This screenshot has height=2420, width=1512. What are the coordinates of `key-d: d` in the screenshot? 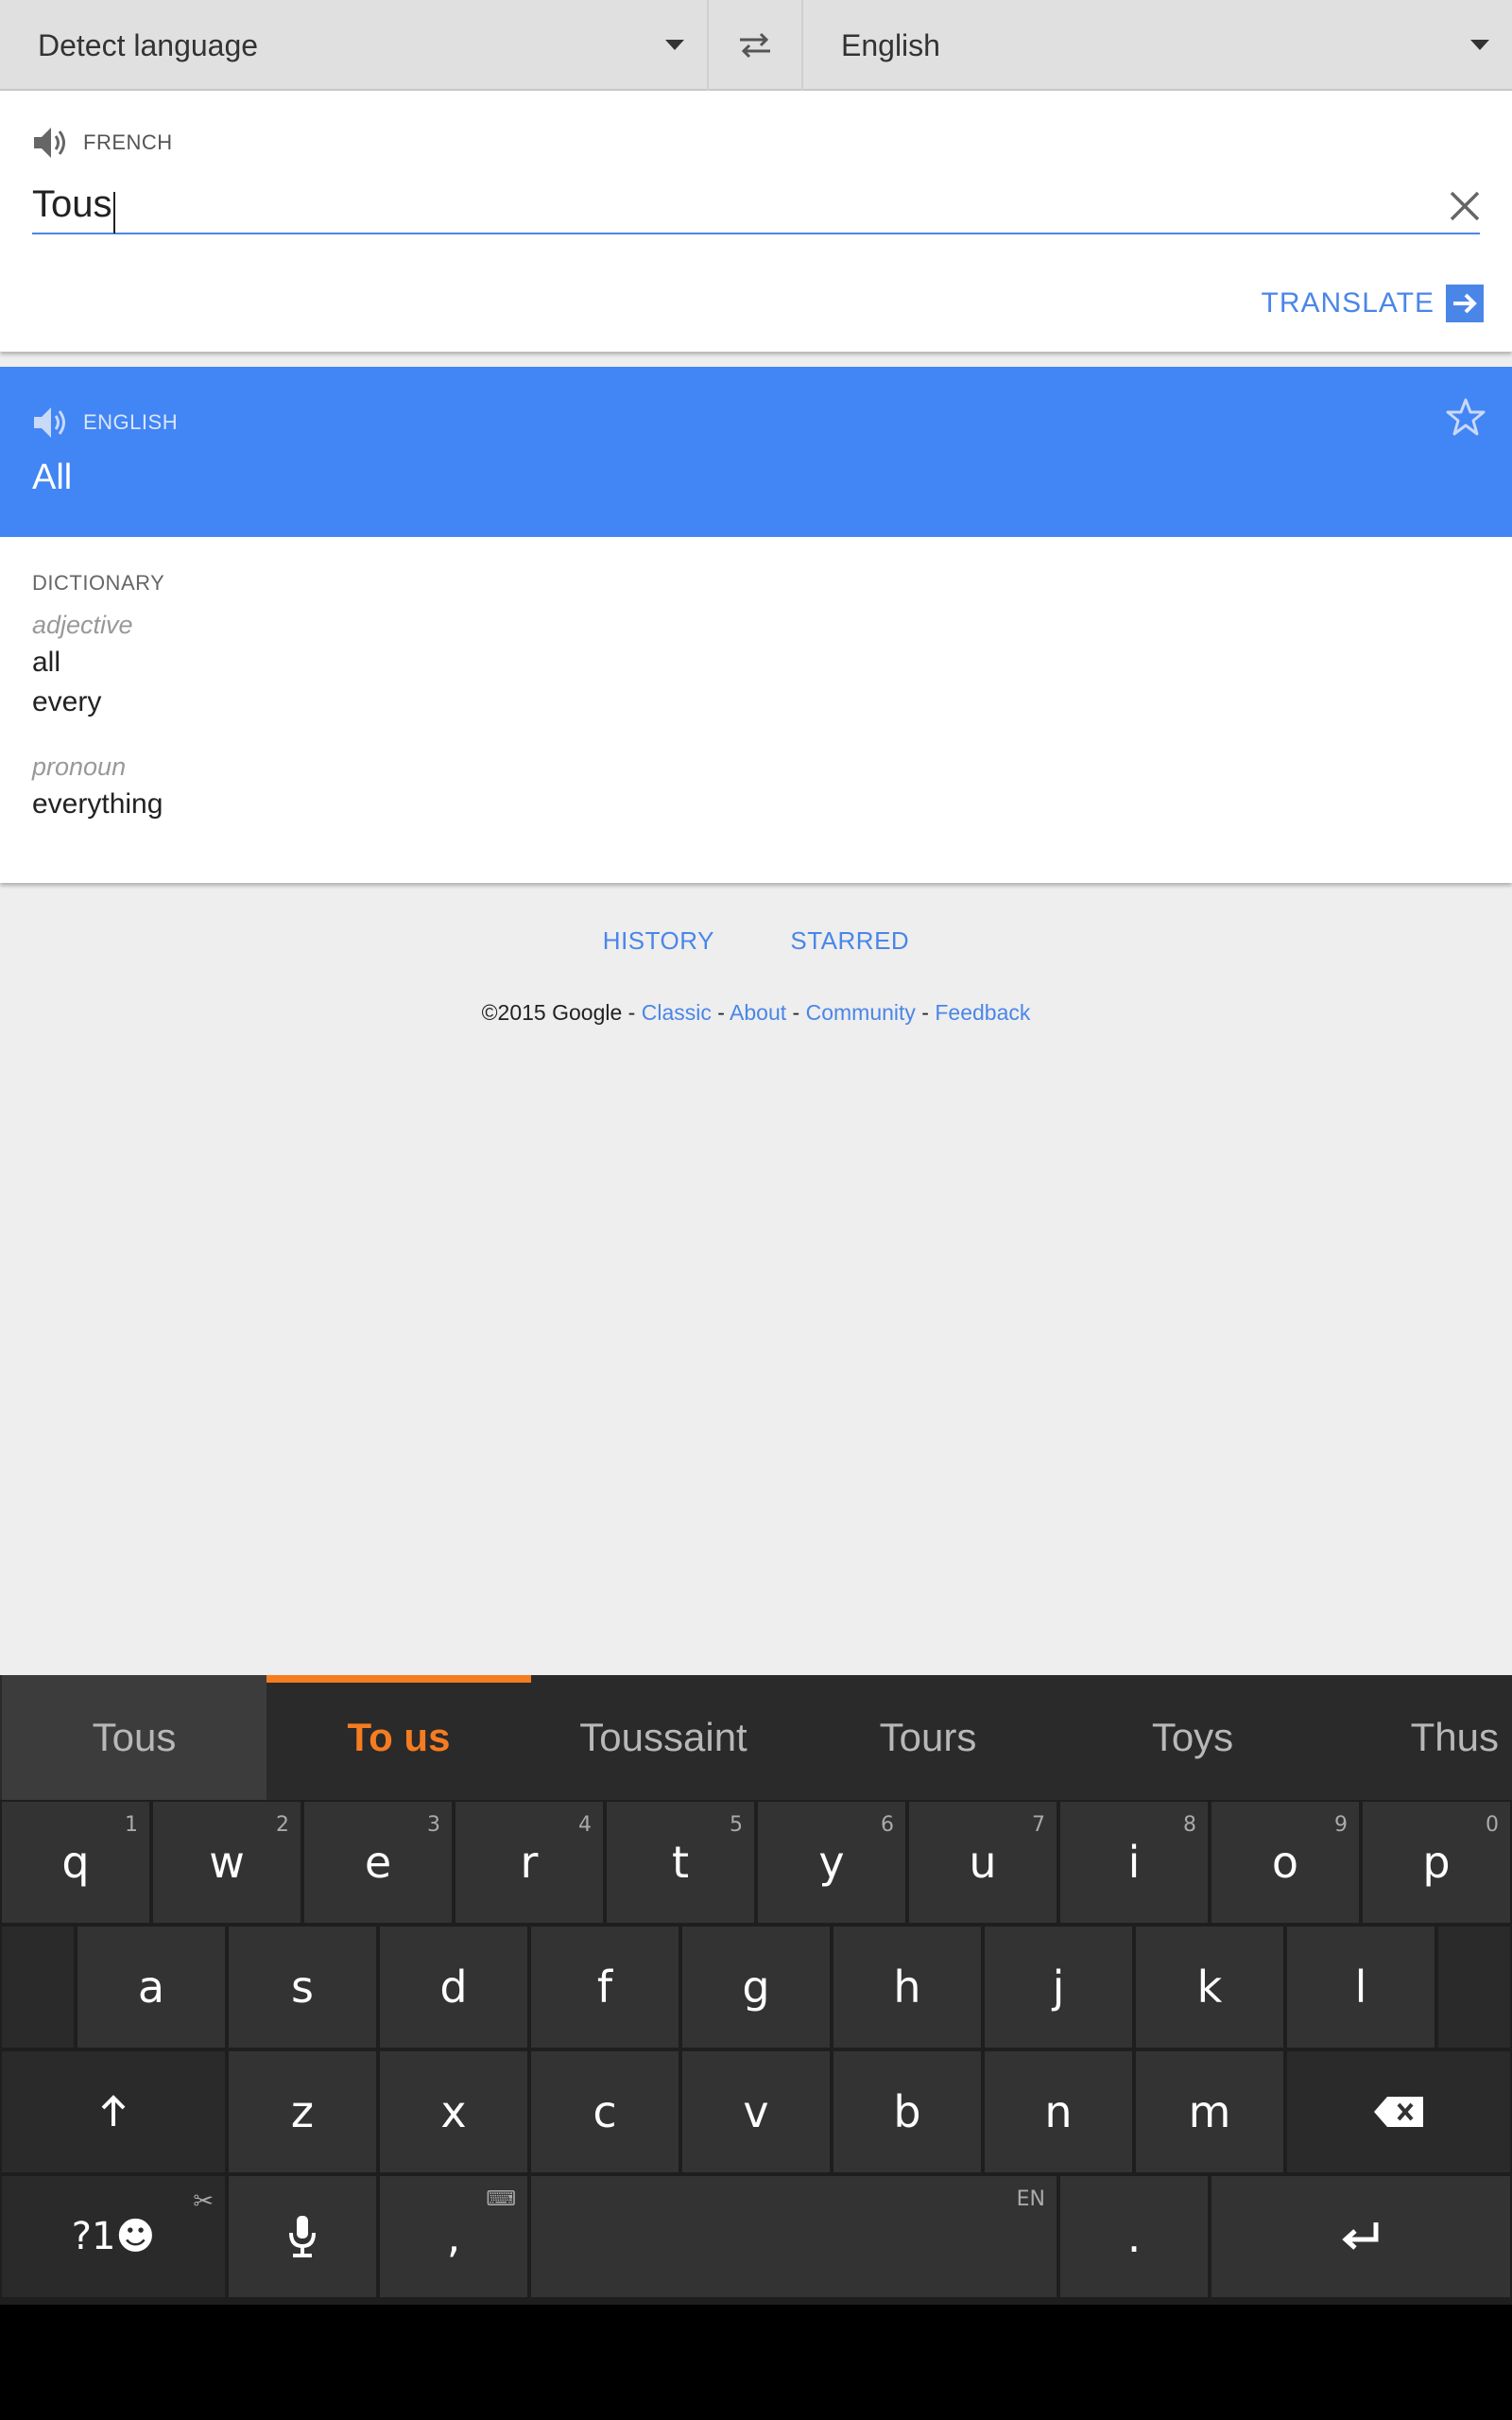 It's located at (453, 1987).